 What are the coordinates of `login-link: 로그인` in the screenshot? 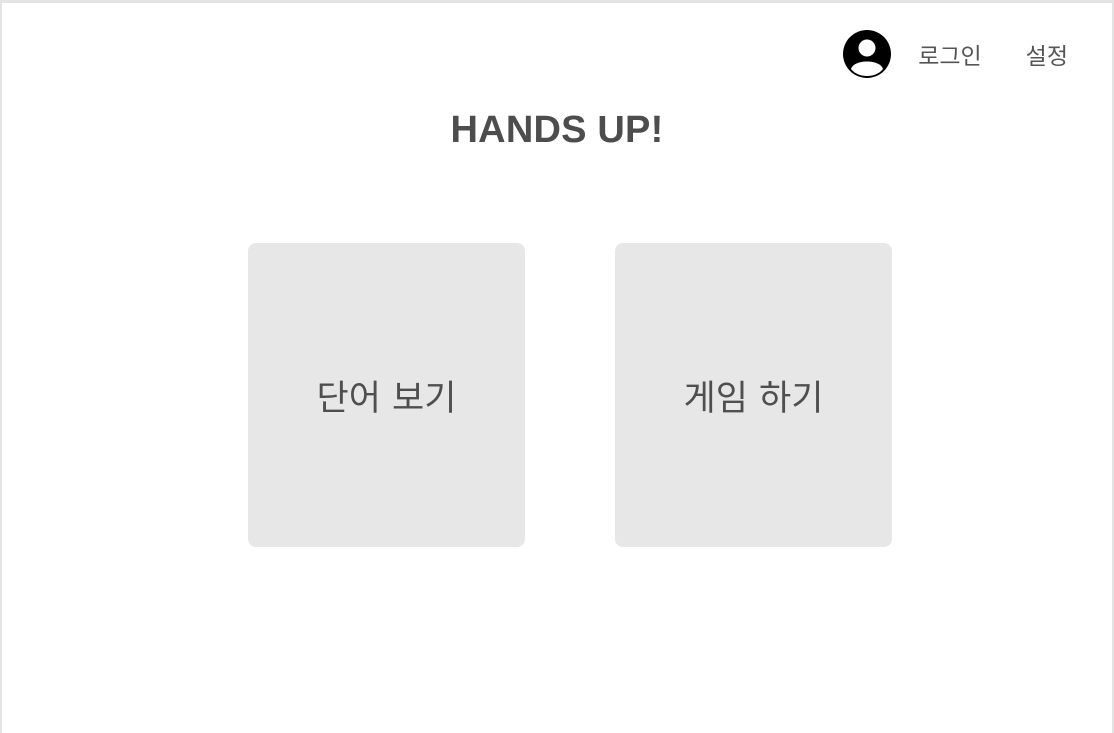 It's located at (949, 54).